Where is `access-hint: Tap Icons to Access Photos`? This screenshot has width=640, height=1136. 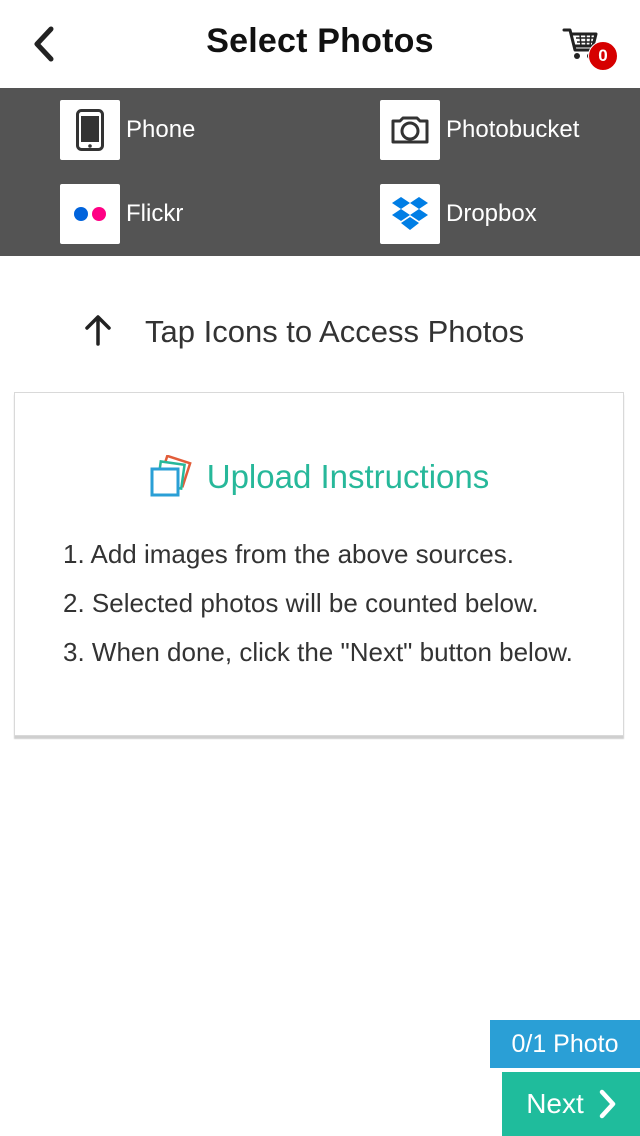 access-hint: Tap Icons to Access Photos is located at coordinates (320, 332).